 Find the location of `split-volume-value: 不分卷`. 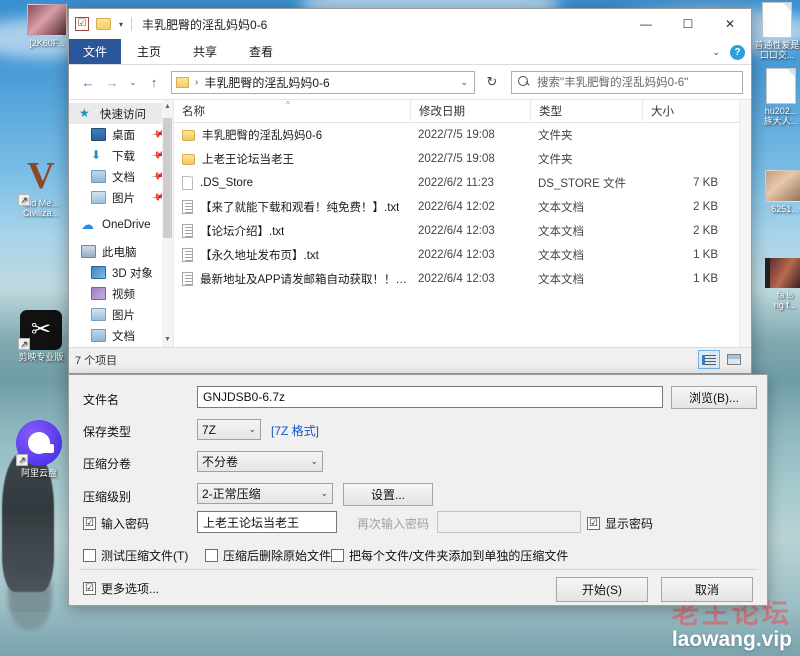

split-volume-value: 不分卷 is located at coordinates (220, 462).